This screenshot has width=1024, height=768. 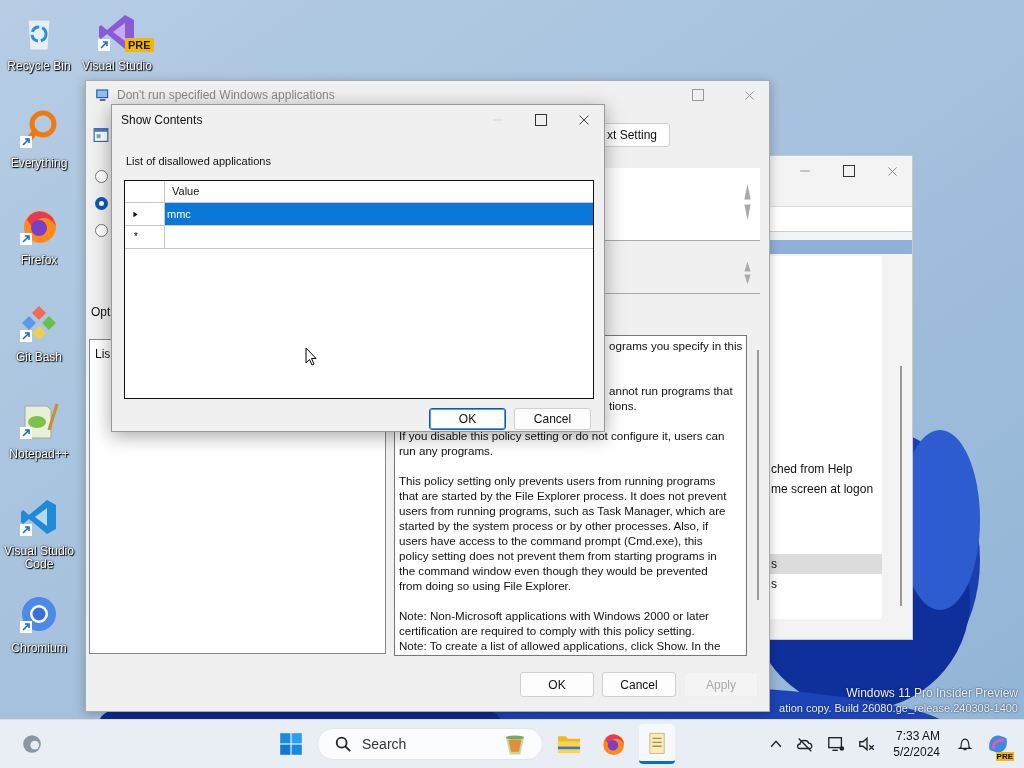 I want to click on close-icon, so click(x=584, y=120).